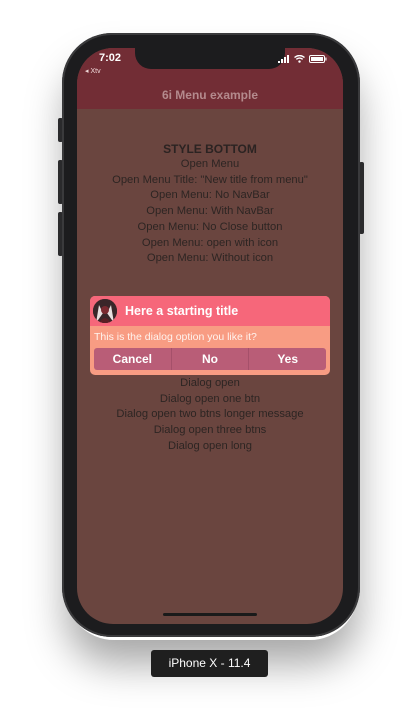 The width and height of the screenshot is (420, 719). Describe the element at coordinates (210, 447) in the screenshot. I see `dialog-item-open-long: Dialog open long` at that location.